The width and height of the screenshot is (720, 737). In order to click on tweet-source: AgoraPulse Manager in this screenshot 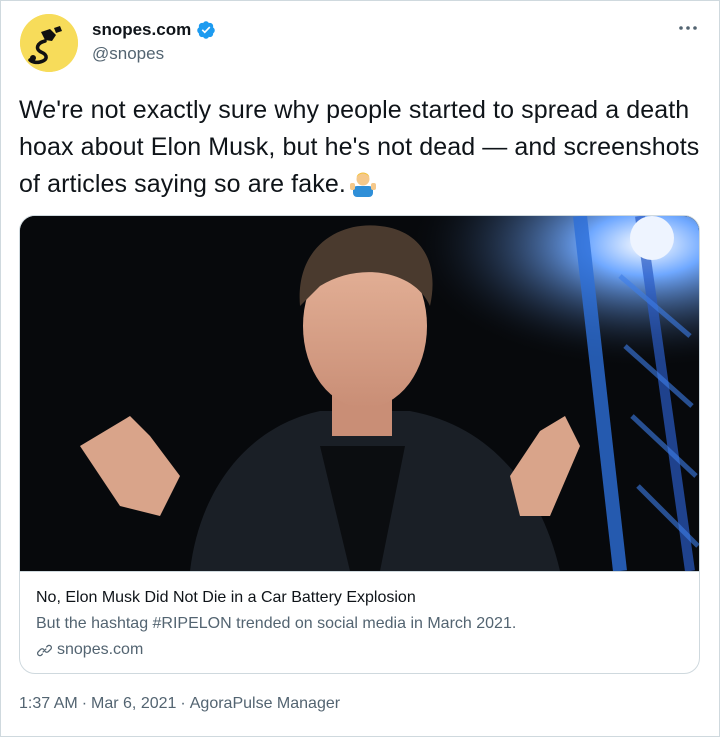, I will do `click(265, 704)`.